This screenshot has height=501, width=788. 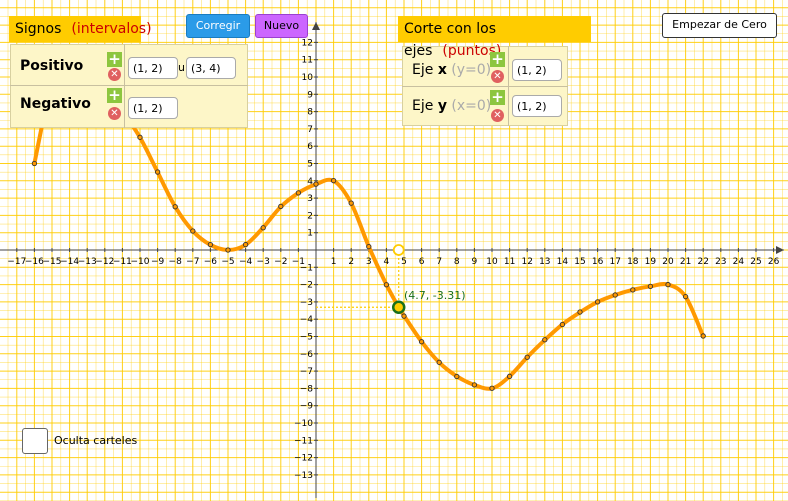 I want to click on corte-row-divider, so click(x=485, y=86).